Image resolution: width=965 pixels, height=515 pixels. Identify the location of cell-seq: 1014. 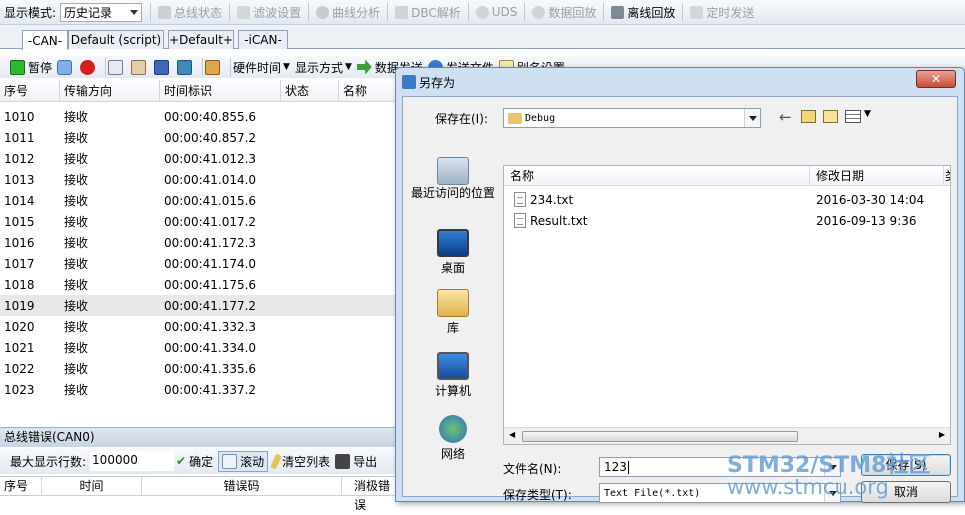
(19, 200).